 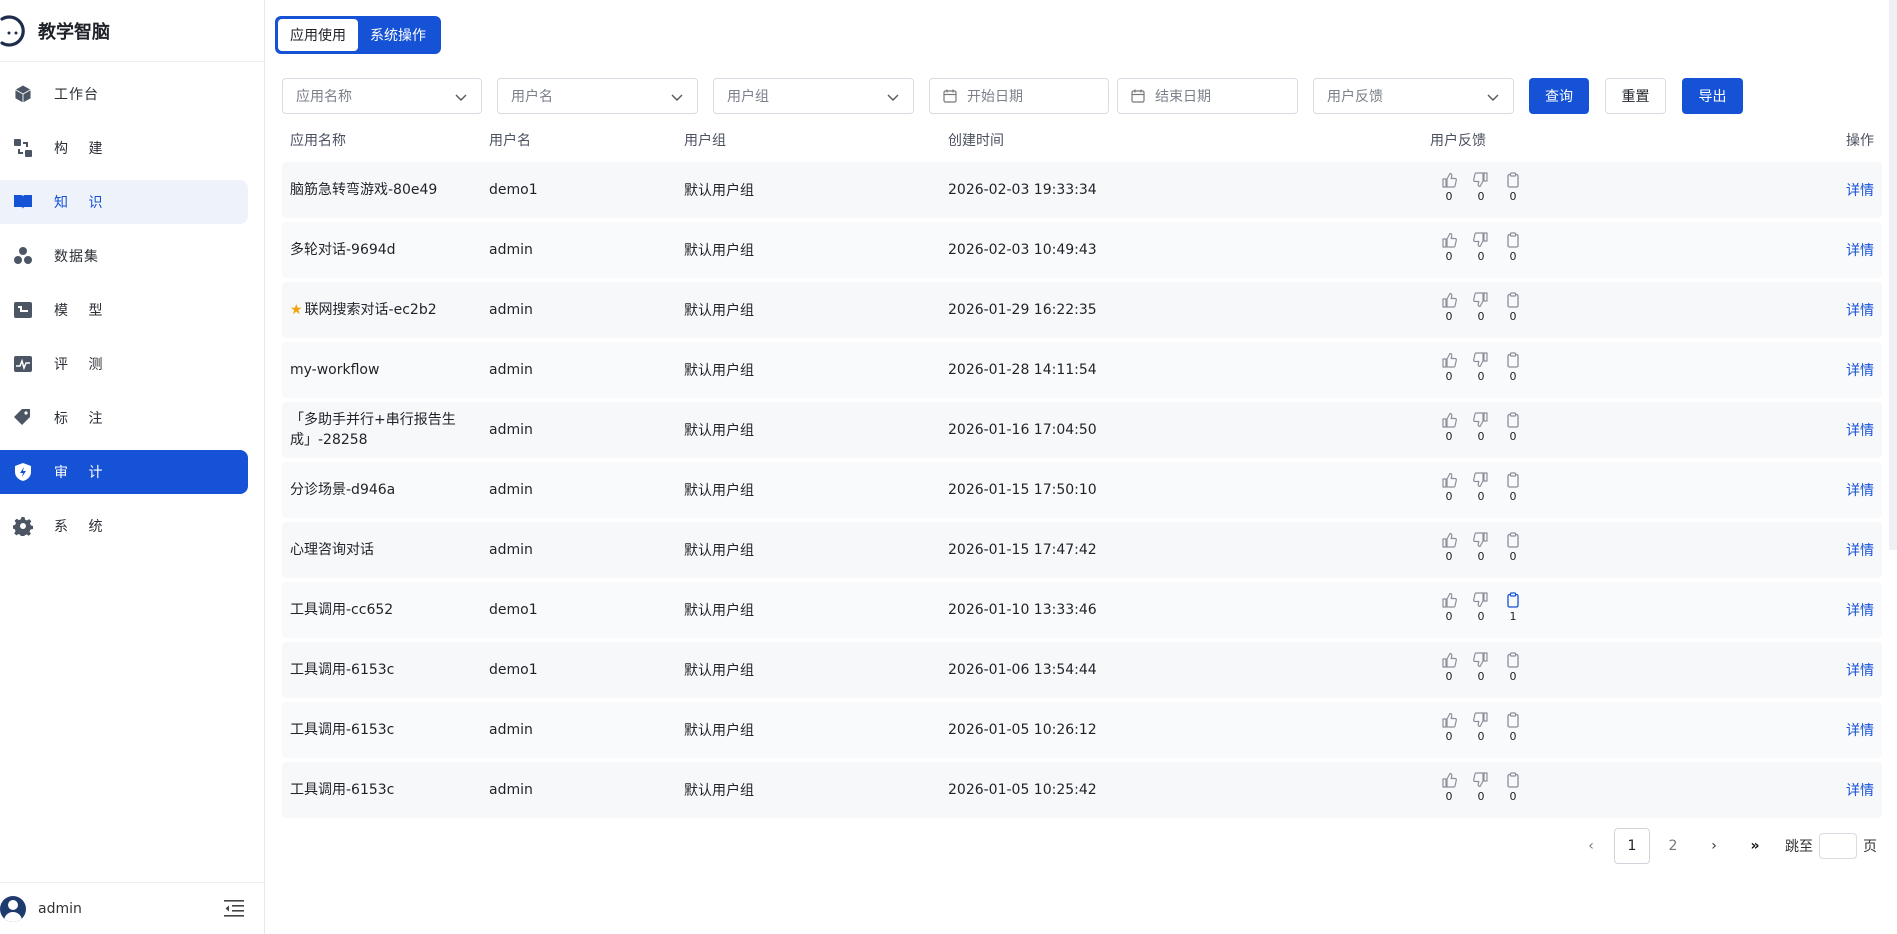 What do you see at coordinates (1712, 96) in the screenshot?
I see `export-button: 导出` at bounding box center [1712, 96].